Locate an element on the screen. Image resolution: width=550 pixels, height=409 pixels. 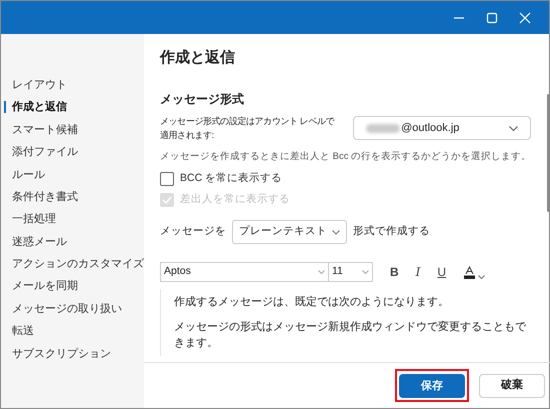
preview-text: メッセージの形式はメッセージ新規作成ウィンドウで変更することもできます。 is located at coordinates (351, 335).